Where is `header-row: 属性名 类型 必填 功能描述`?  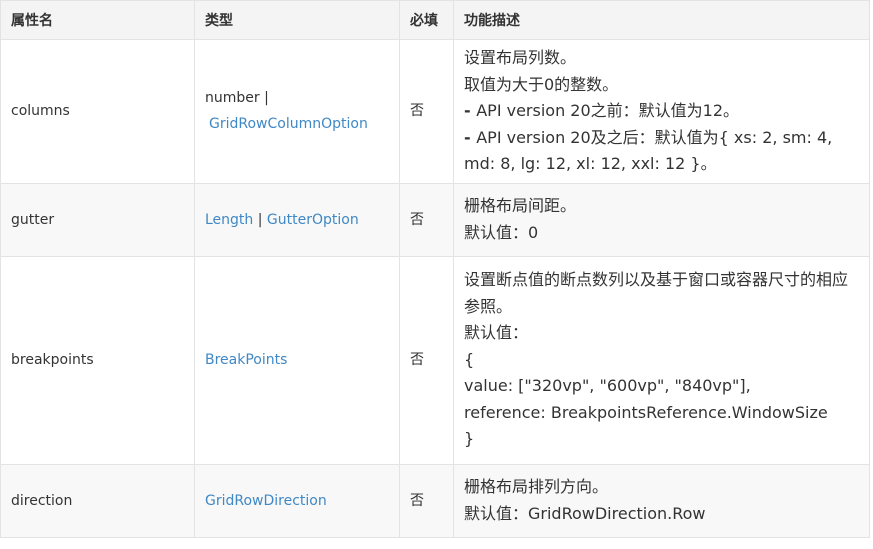
header-row: 属性名 类型 必填 功能描述 is located at coordinates (435, 20).